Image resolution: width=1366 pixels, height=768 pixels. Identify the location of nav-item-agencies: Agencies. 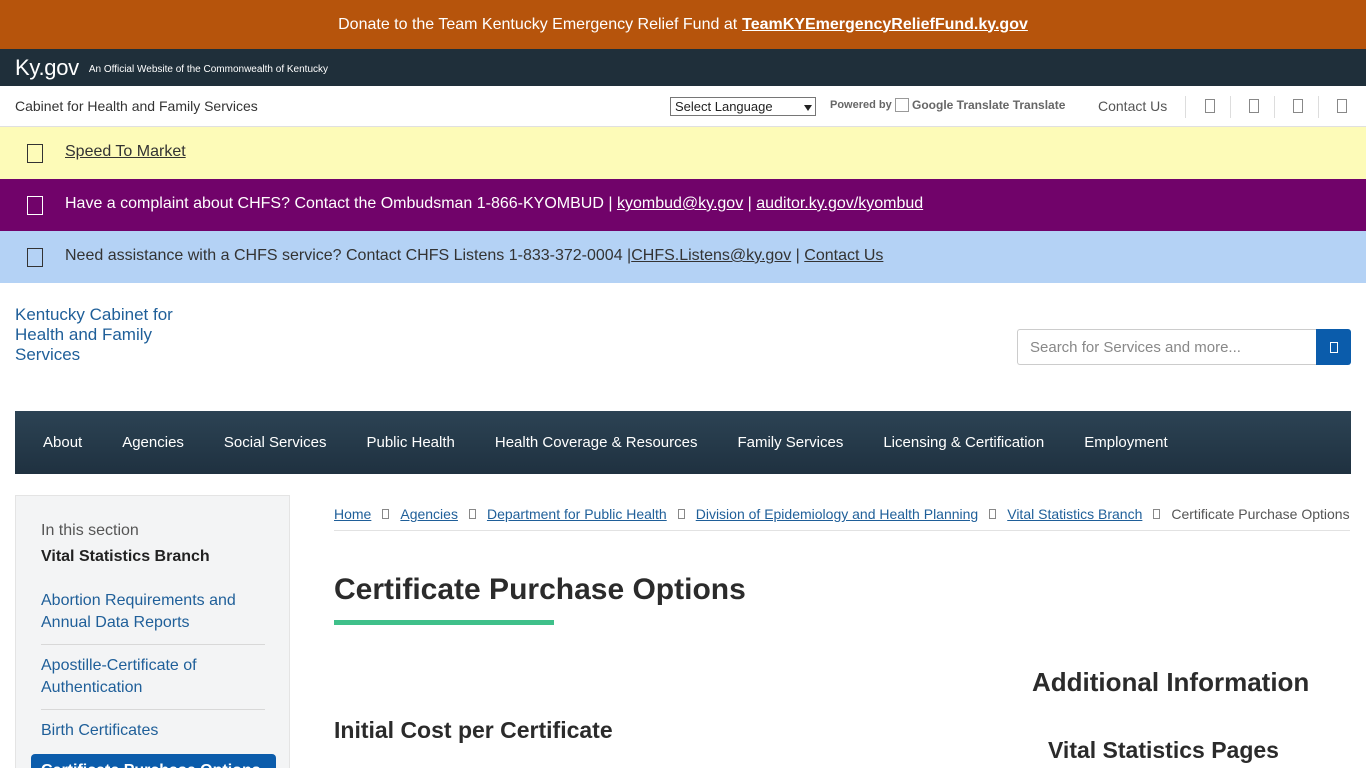
(153, 442).